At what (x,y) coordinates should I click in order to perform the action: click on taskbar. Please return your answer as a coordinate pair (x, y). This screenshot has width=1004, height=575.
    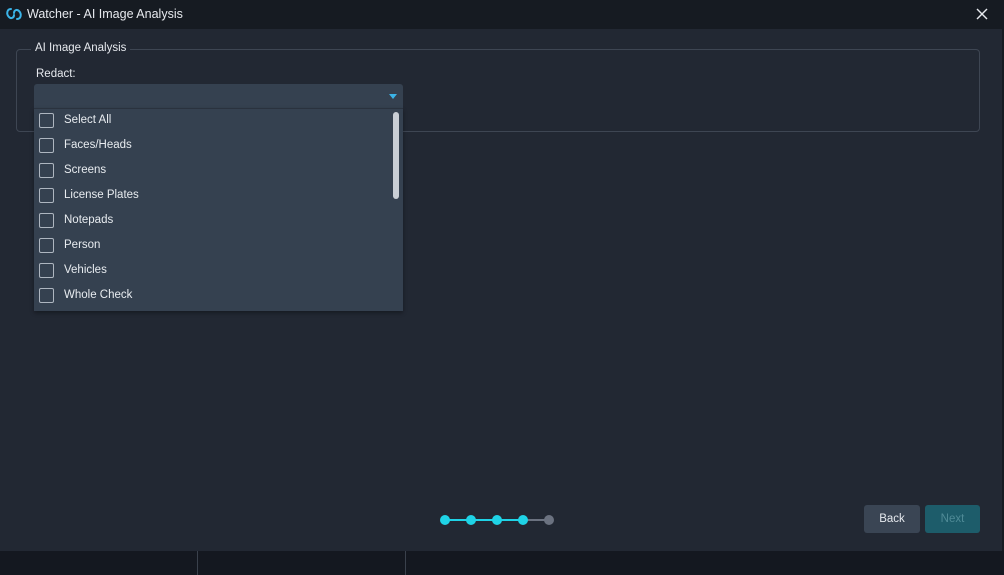
    Looking at the image, I should click on (502, 563).